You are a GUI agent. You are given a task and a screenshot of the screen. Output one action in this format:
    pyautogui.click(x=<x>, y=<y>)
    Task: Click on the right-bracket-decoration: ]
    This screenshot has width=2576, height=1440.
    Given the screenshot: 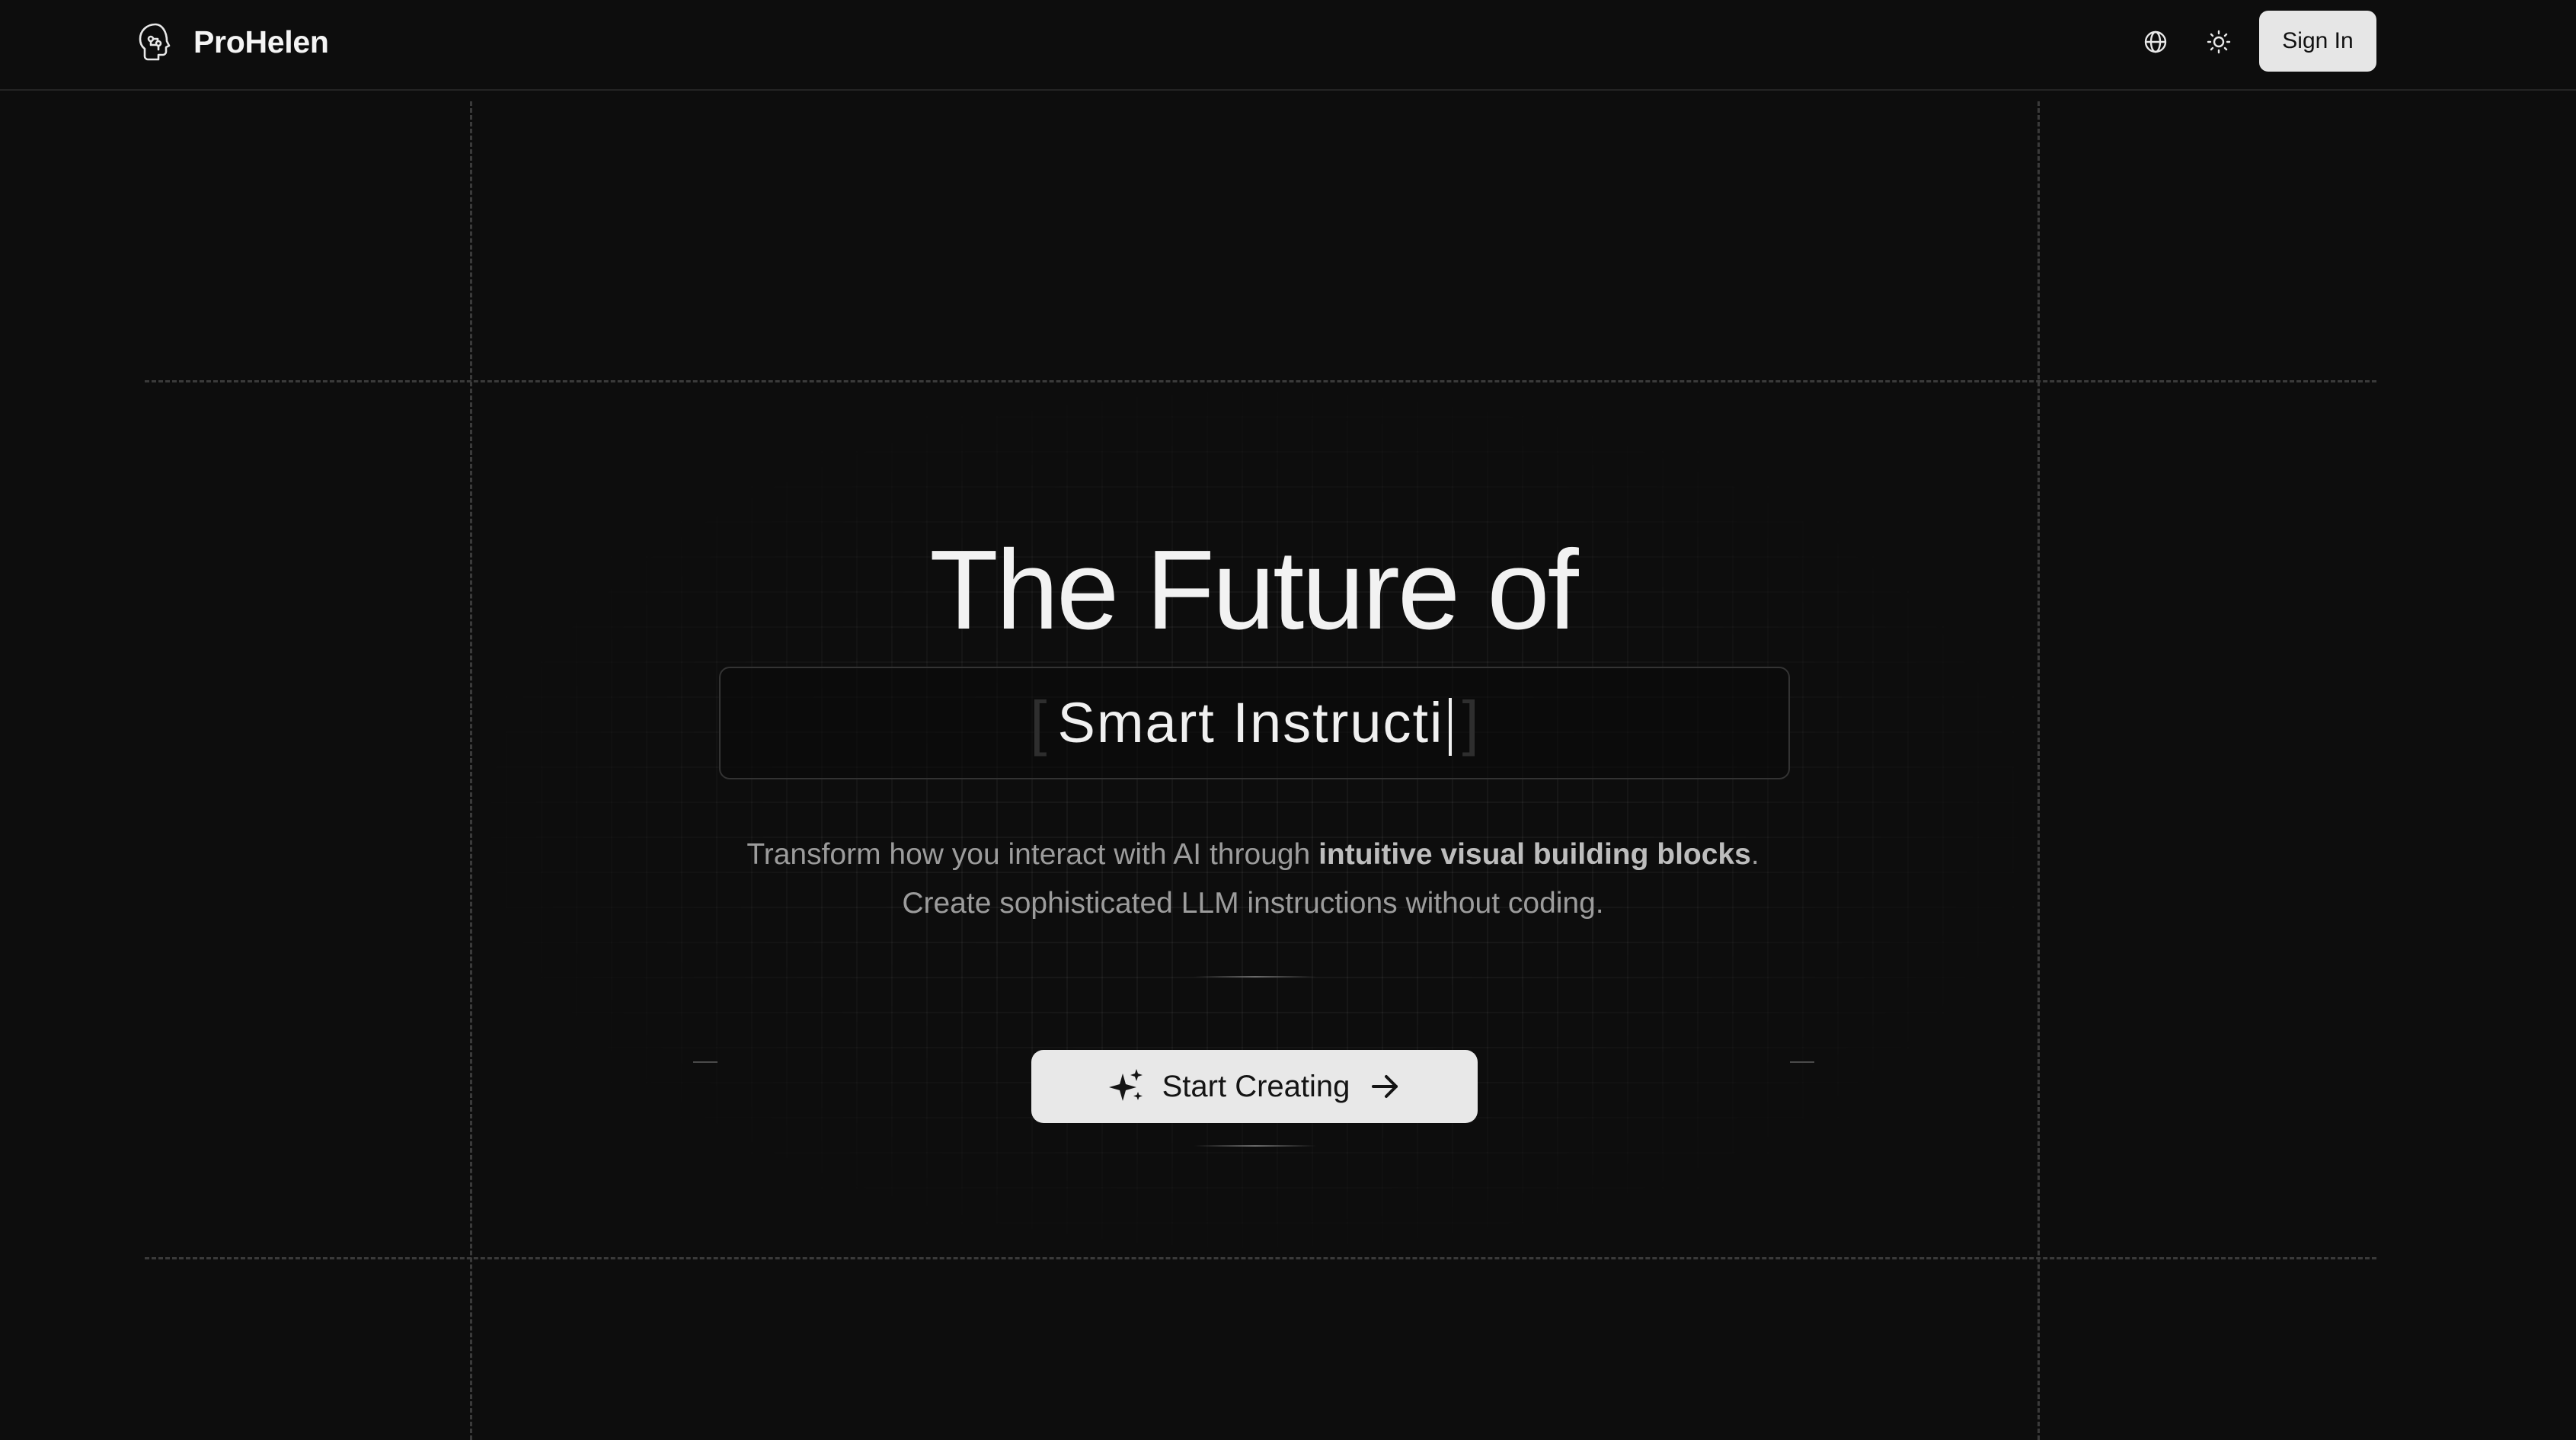 What is the action you would take?
    pyautogui.click(x=1471, y=723)
    